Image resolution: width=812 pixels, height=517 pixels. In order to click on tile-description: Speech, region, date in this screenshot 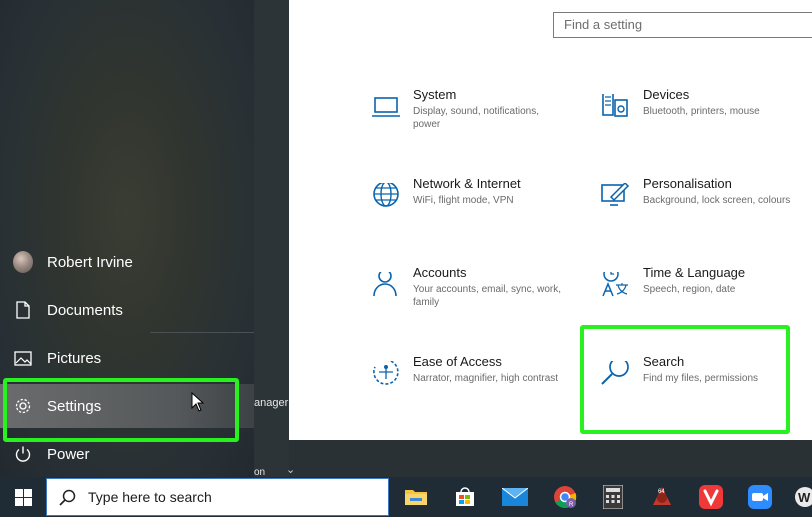, I will do `click(689, 289)`.